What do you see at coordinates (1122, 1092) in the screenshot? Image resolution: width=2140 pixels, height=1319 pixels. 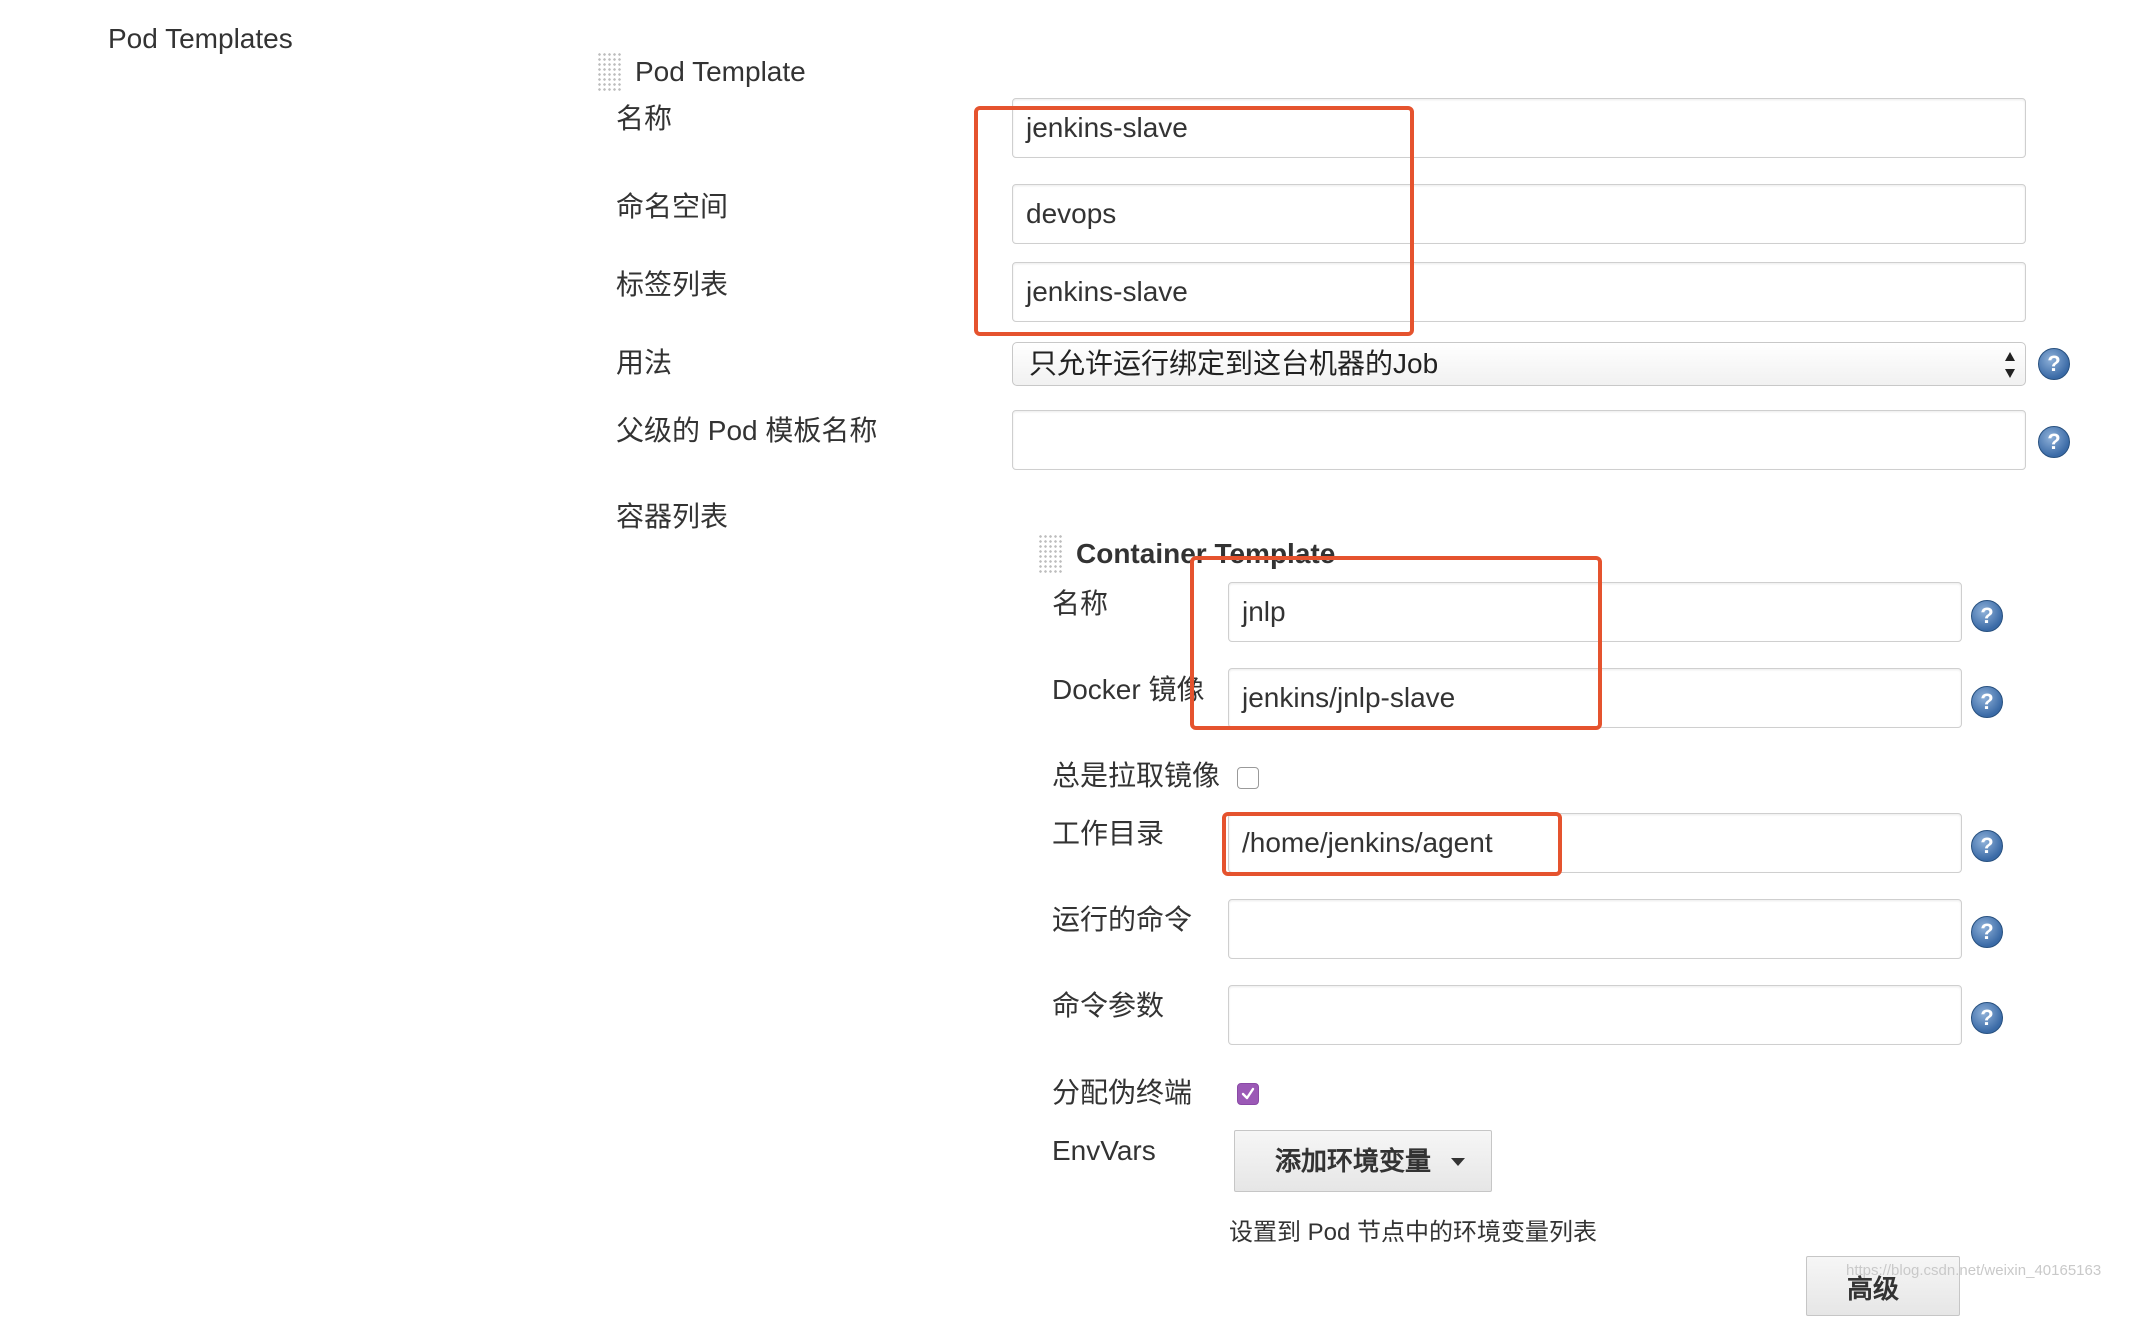 I see `tty-label: 分配伪终端` at bounding box center [1122, 1092].